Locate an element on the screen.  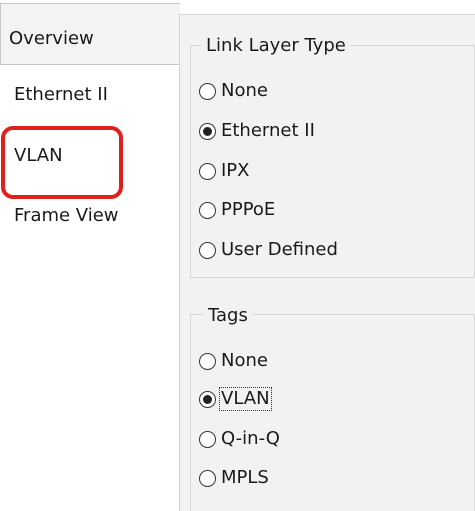
link-layer-radio-none: None is located at coordinates (234, 91).